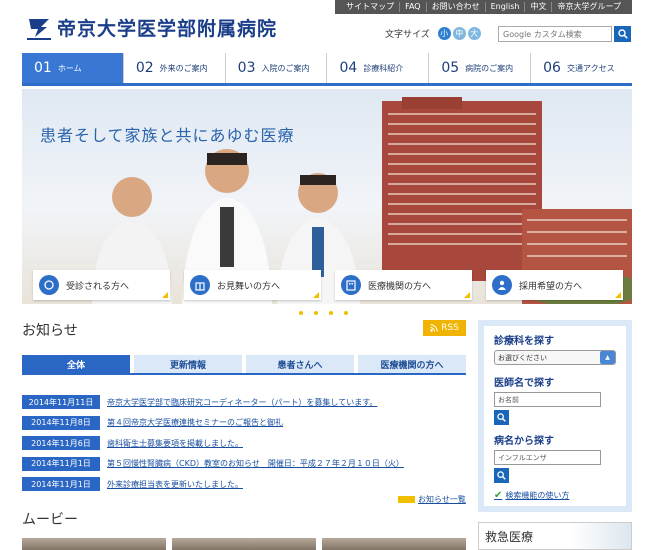 The height and width of the screenshot is (550, 650). What do you see at coordinates (200, 285) in the screenshot?
I see `gift-icon` at bounding box center [200, 285].